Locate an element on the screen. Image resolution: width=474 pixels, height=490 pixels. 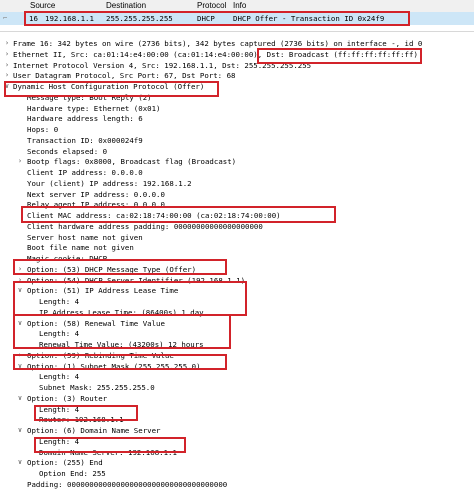
detail-row-text: IP Address Lease Time: (86400s) 1 day is located at coordinates (121, 312).